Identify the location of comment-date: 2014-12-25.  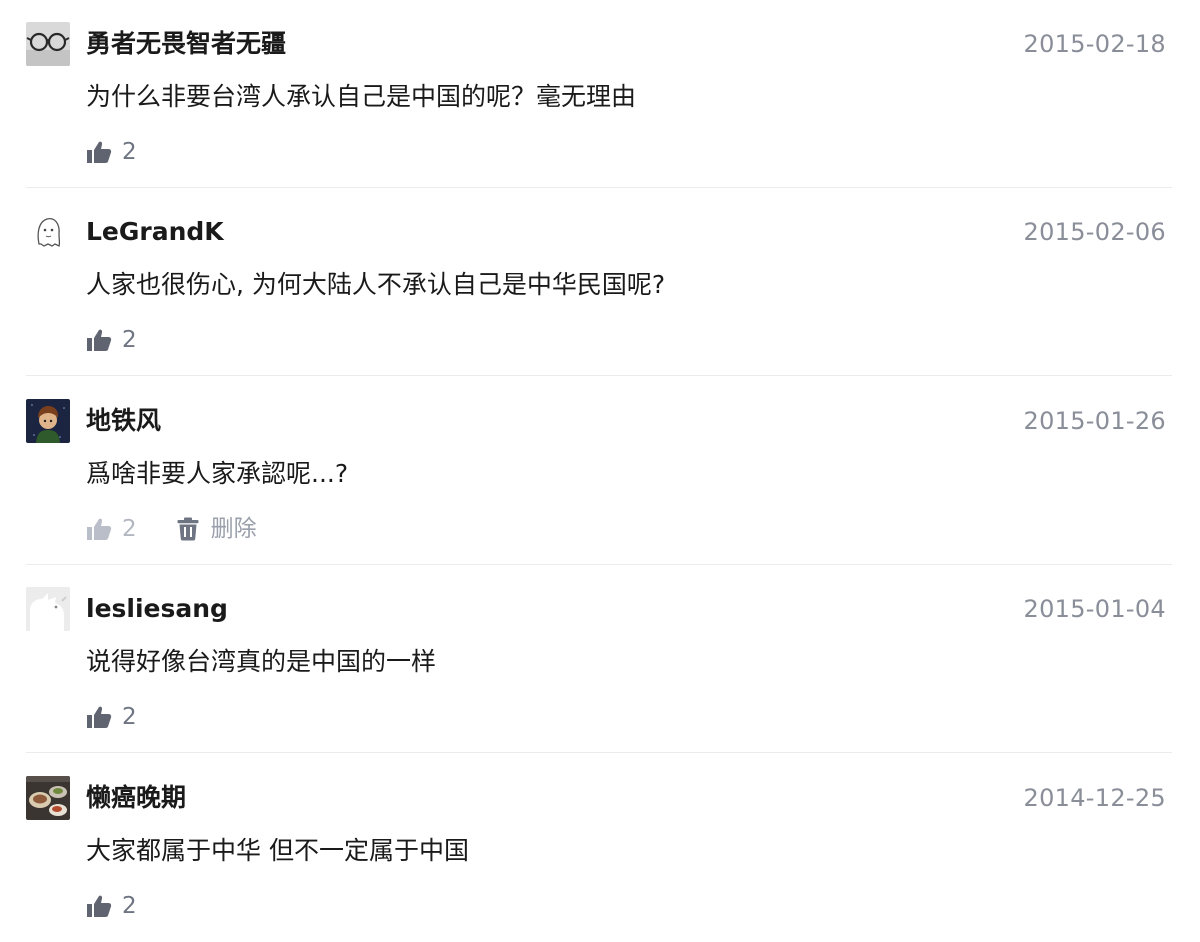
(1094, 798).